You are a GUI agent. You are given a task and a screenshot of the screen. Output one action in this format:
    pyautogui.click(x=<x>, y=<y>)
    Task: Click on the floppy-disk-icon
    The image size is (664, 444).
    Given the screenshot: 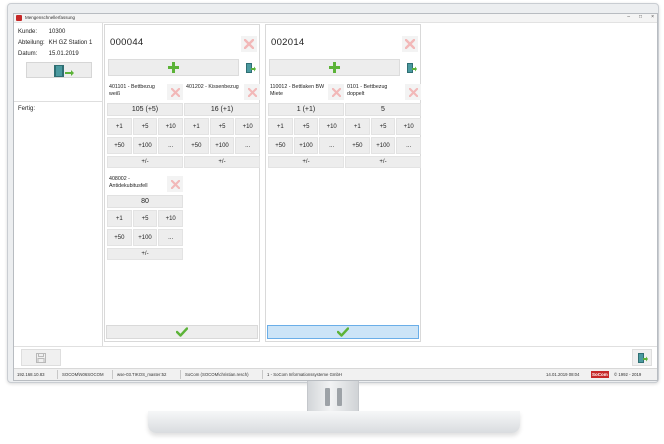 What is the action you would take?
    pyautogui.click(x=41, y=357)
    